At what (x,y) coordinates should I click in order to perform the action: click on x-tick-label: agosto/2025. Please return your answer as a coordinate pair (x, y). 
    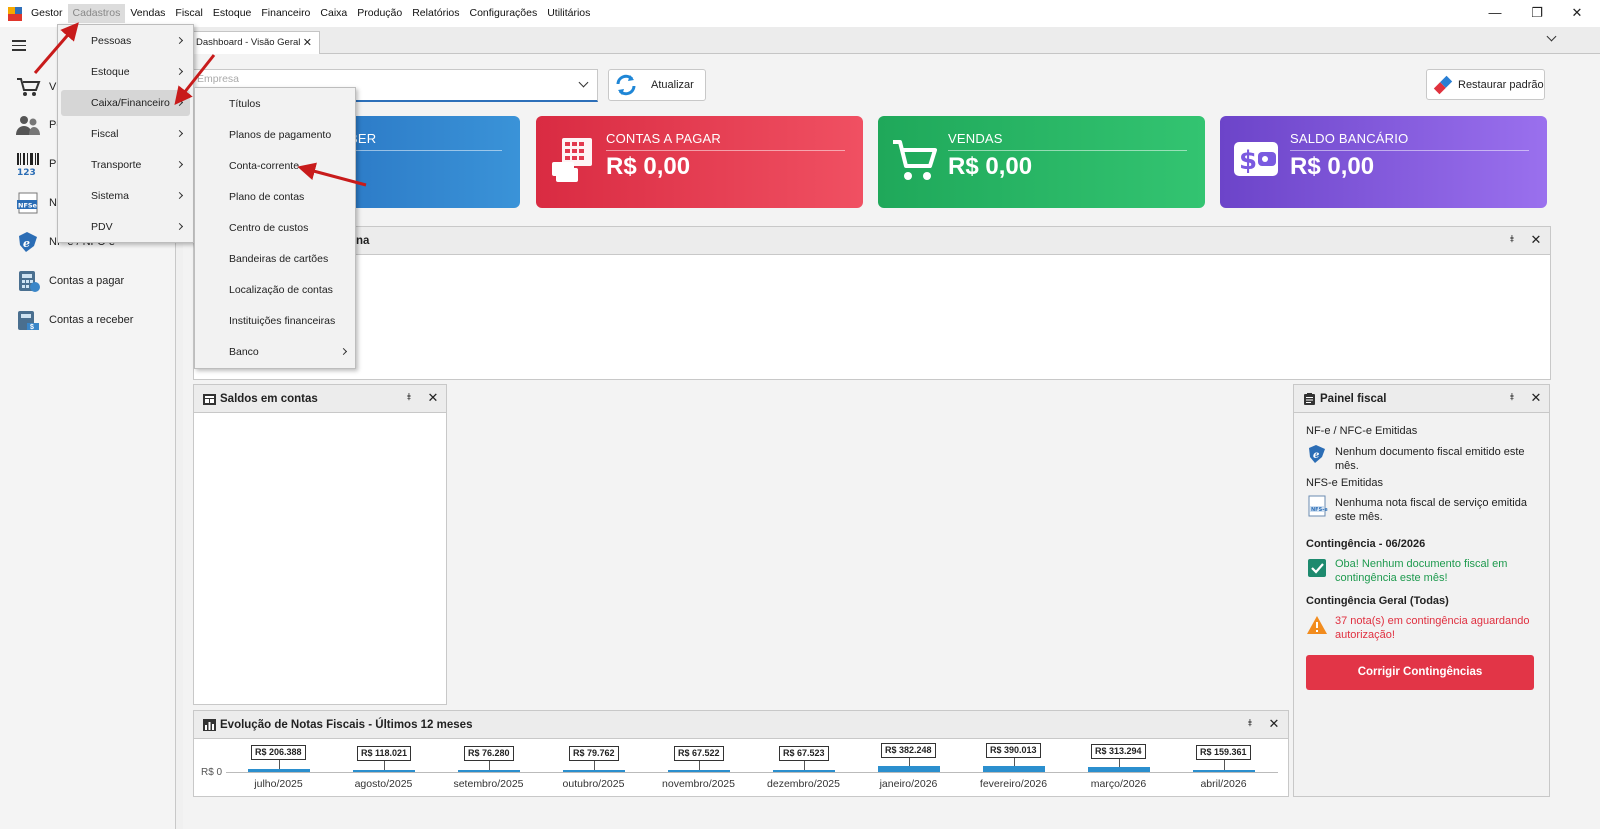
    Looking at the image, I should click on (383, 784).